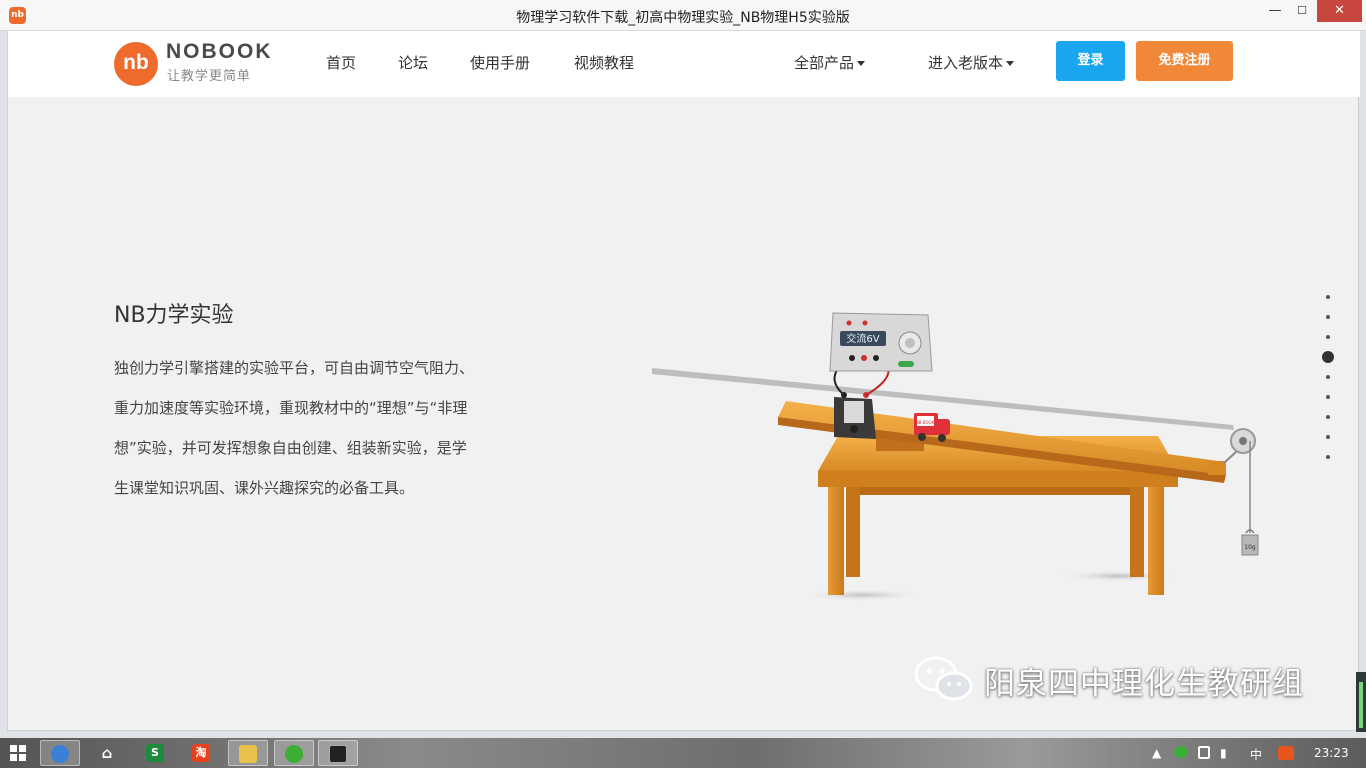  Describe the element at coordinates (136, 64) in the screenshot. I see `nobook-logo-icon: nb` at that location.